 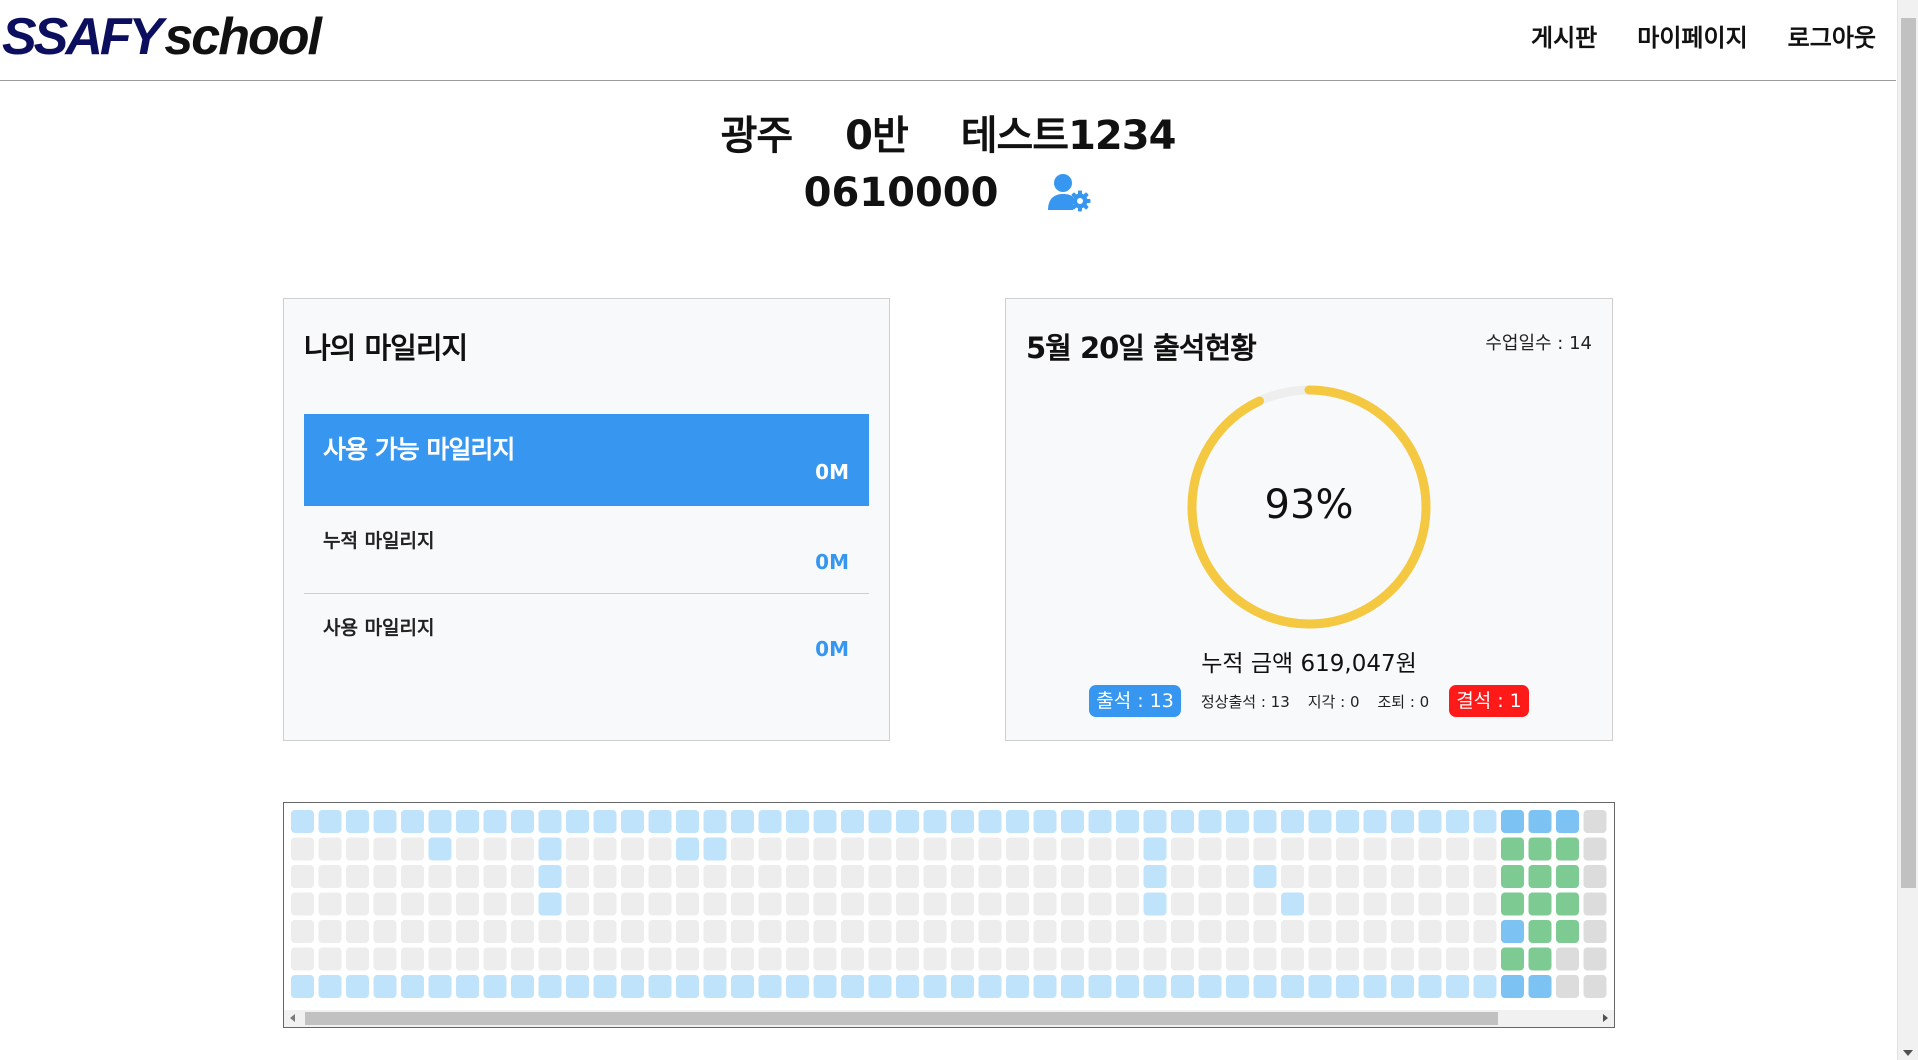 I want to click on user-cog-icon, so click(x=1070, y=193).